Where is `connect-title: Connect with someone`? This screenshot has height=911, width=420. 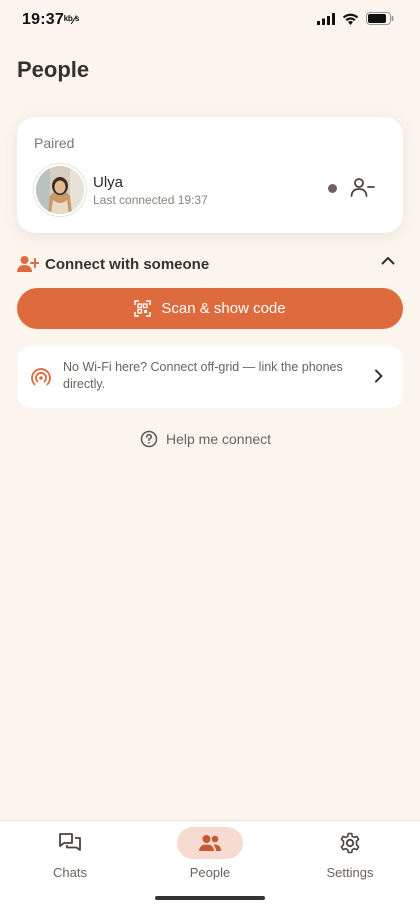
connect-title: Connect with someone is located at coordinates (127, 264).